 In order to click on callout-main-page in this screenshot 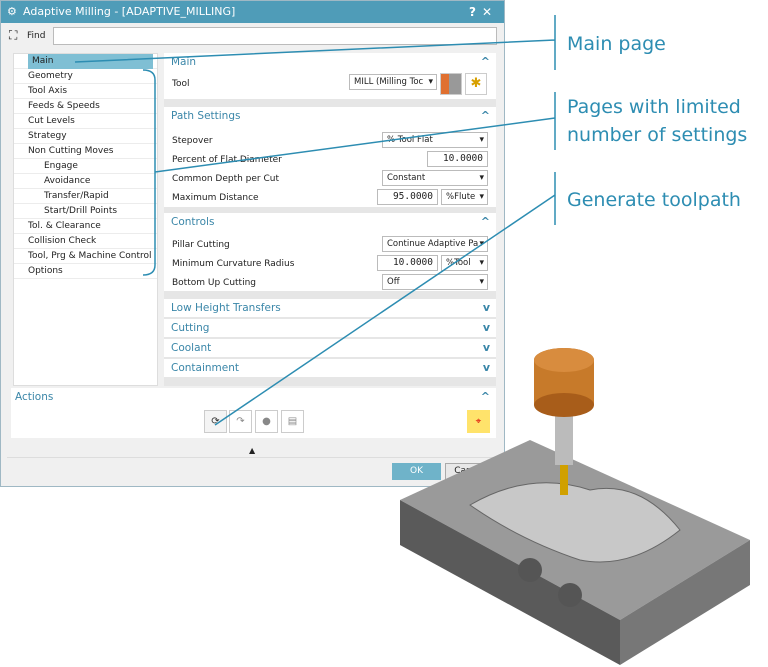, I will do `click(315, 42)`.